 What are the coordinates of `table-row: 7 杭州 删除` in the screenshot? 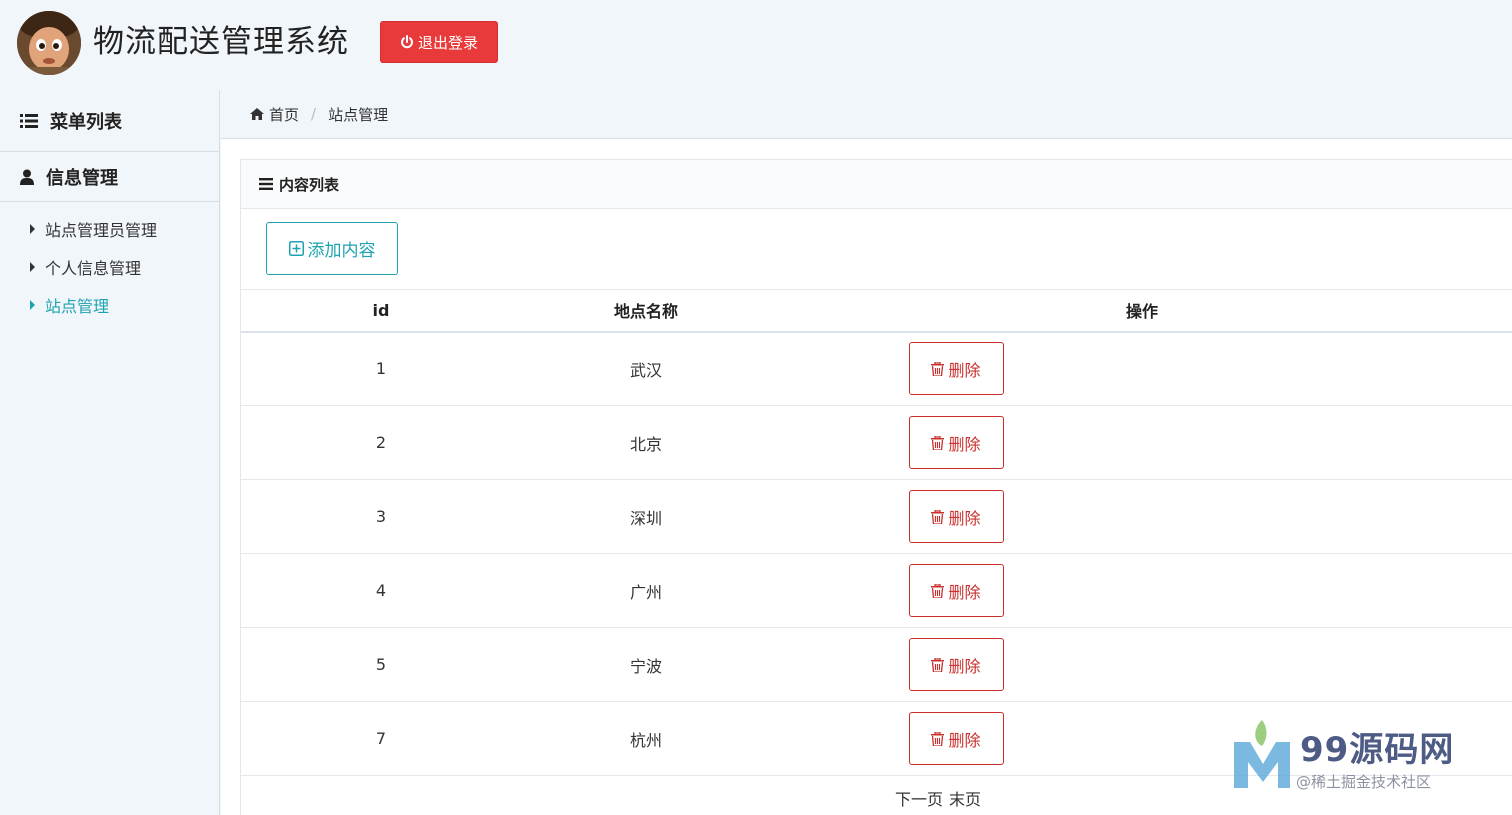 It's located at (876, 738).